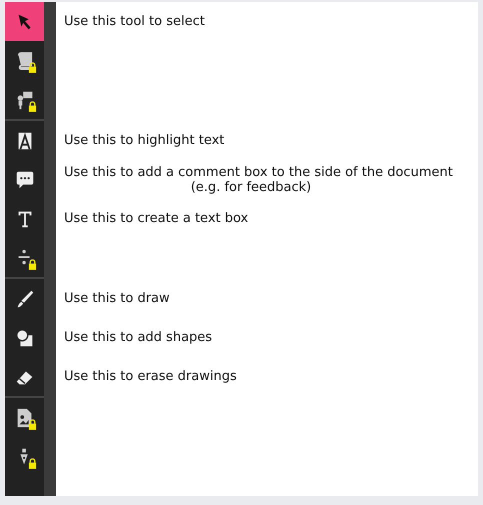 This screenshot has width=483, height=505. What do you see at coordinates (251, 187) in the screenshot?
I see `tool-note: (e.g. for feedback)` at bounding box center [251, 187].